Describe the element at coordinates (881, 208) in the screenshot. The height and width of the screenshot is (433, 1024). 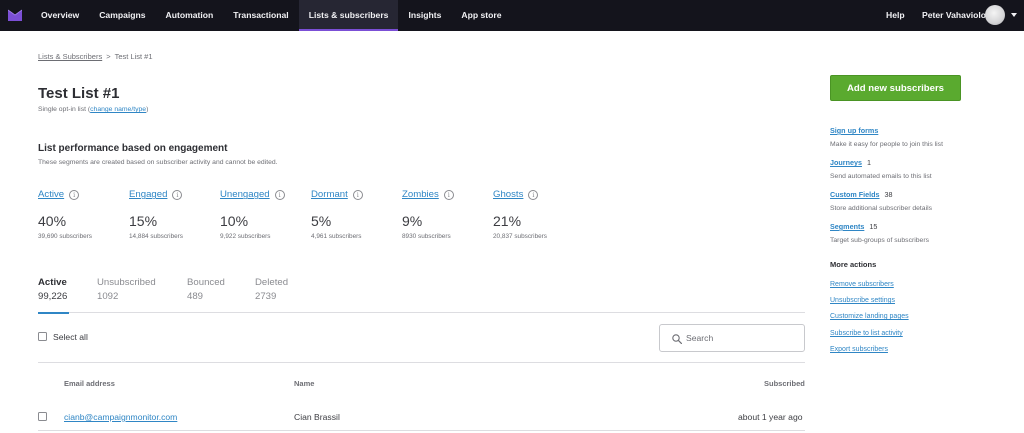
I see `sidebar-description: Store additional subscriber details` at that location.